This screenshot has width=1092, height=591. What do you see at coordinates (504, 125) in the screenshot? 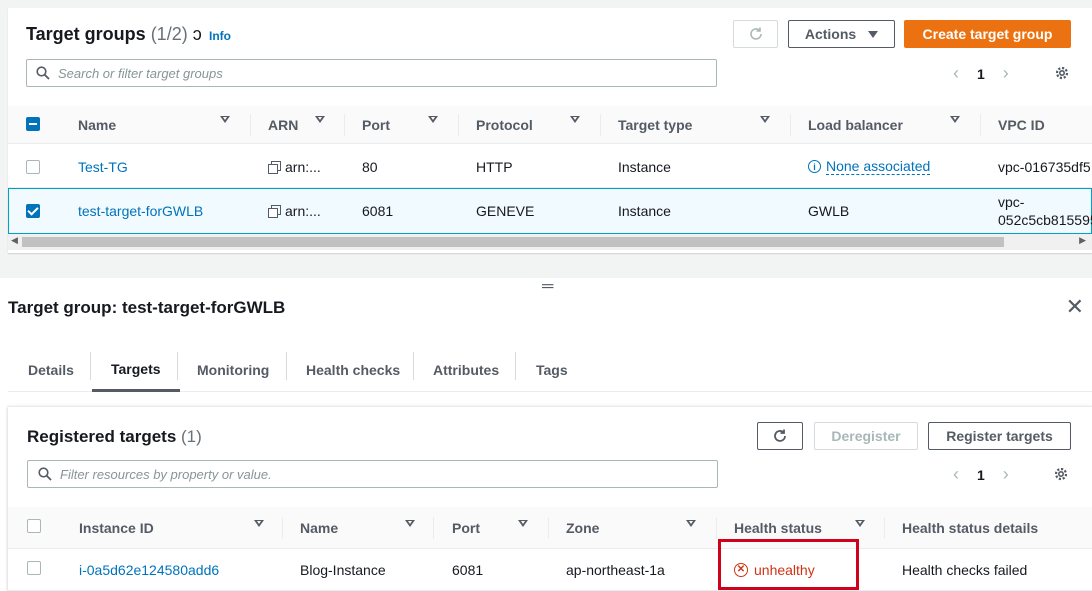
I see `col-protocol: Protocol` at bounding box center [504, 125].